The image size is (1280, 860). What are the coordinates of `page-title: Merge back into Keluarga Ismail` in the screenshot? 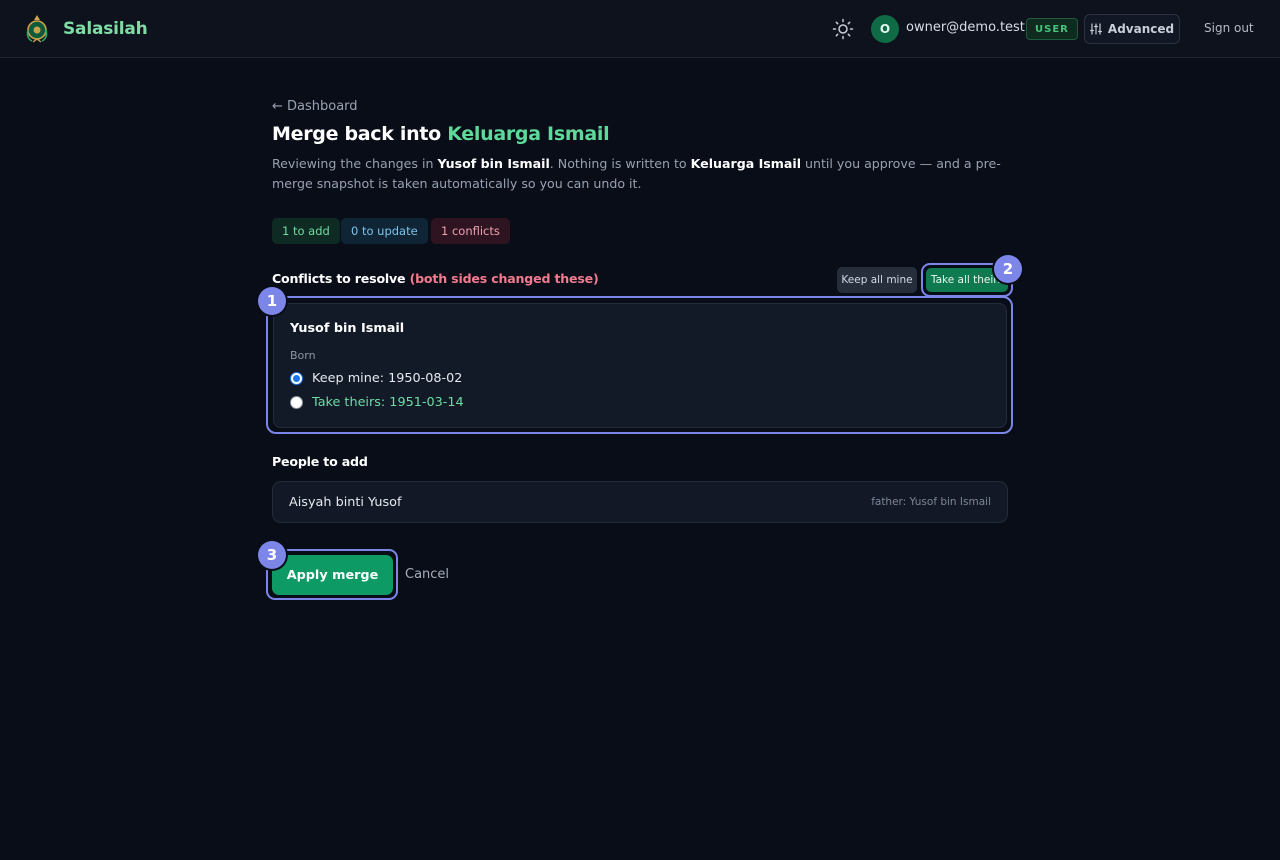 It's located at (441, 134).